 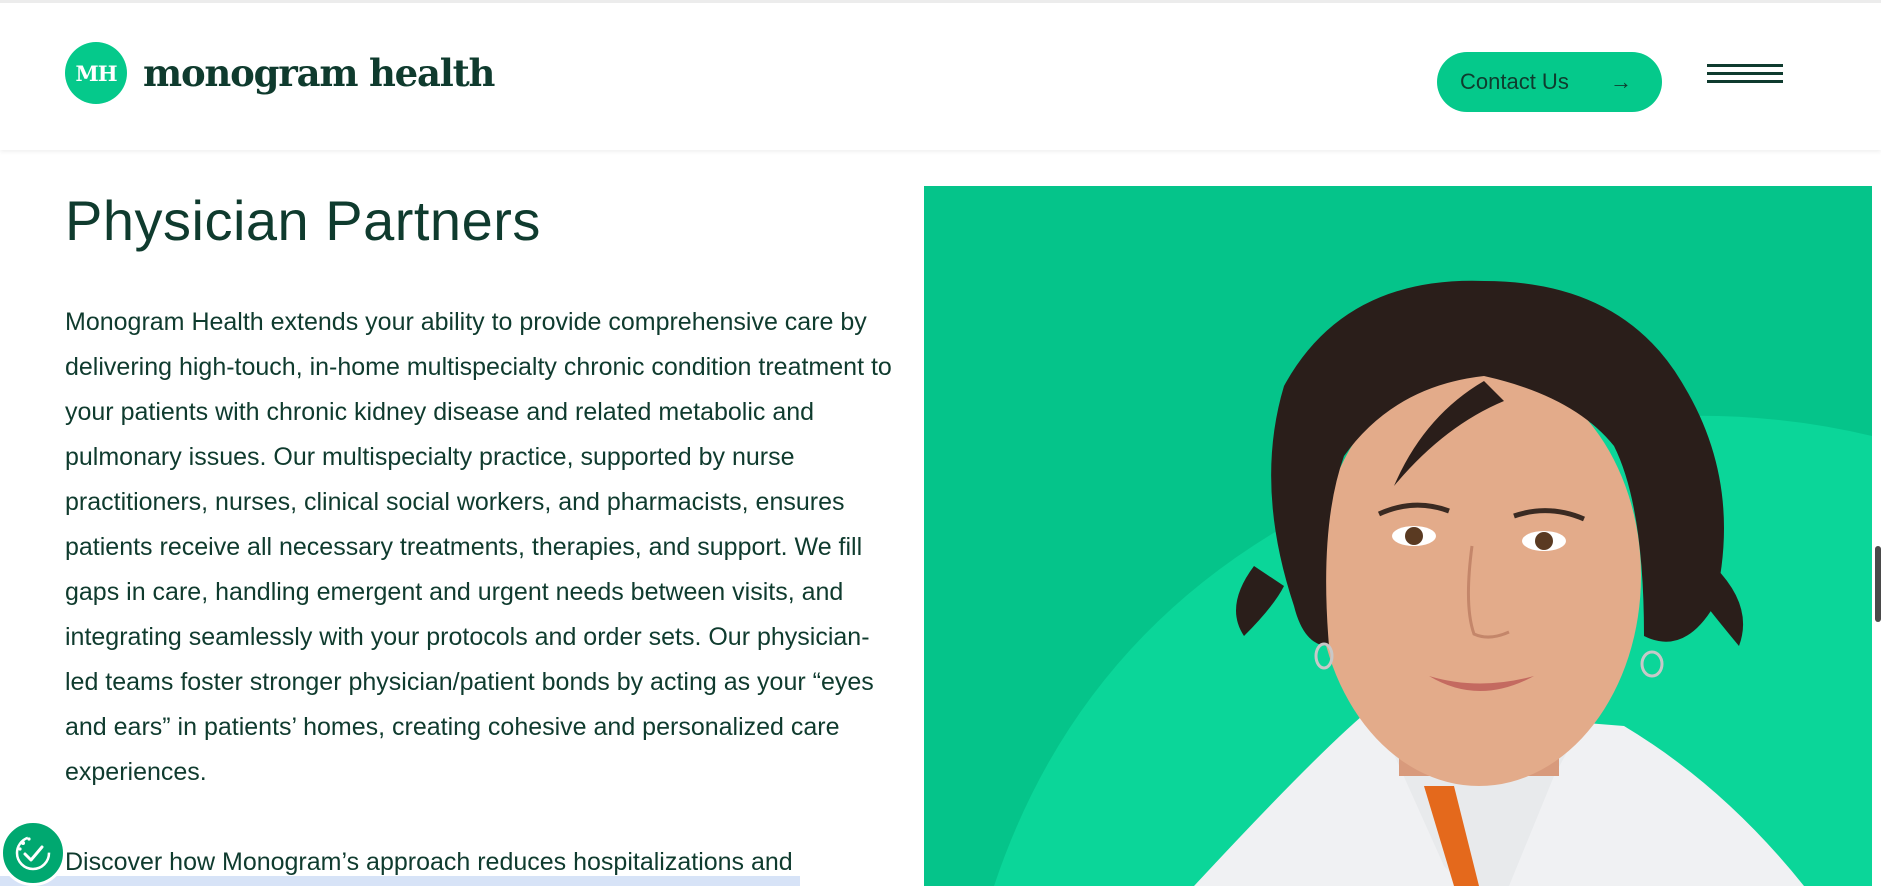 What do you see at coordinates (1514, 81) in the screenshot?
I see `contact-us-label: Contact Us` at bounding box center [1514, 81].